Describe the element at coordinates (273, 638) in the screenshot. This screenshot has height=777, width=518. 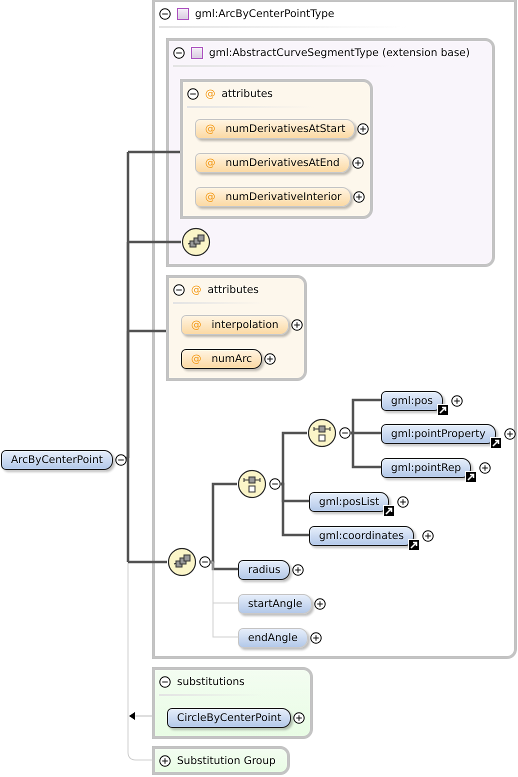
I see `element-node: endAngle` at that location.